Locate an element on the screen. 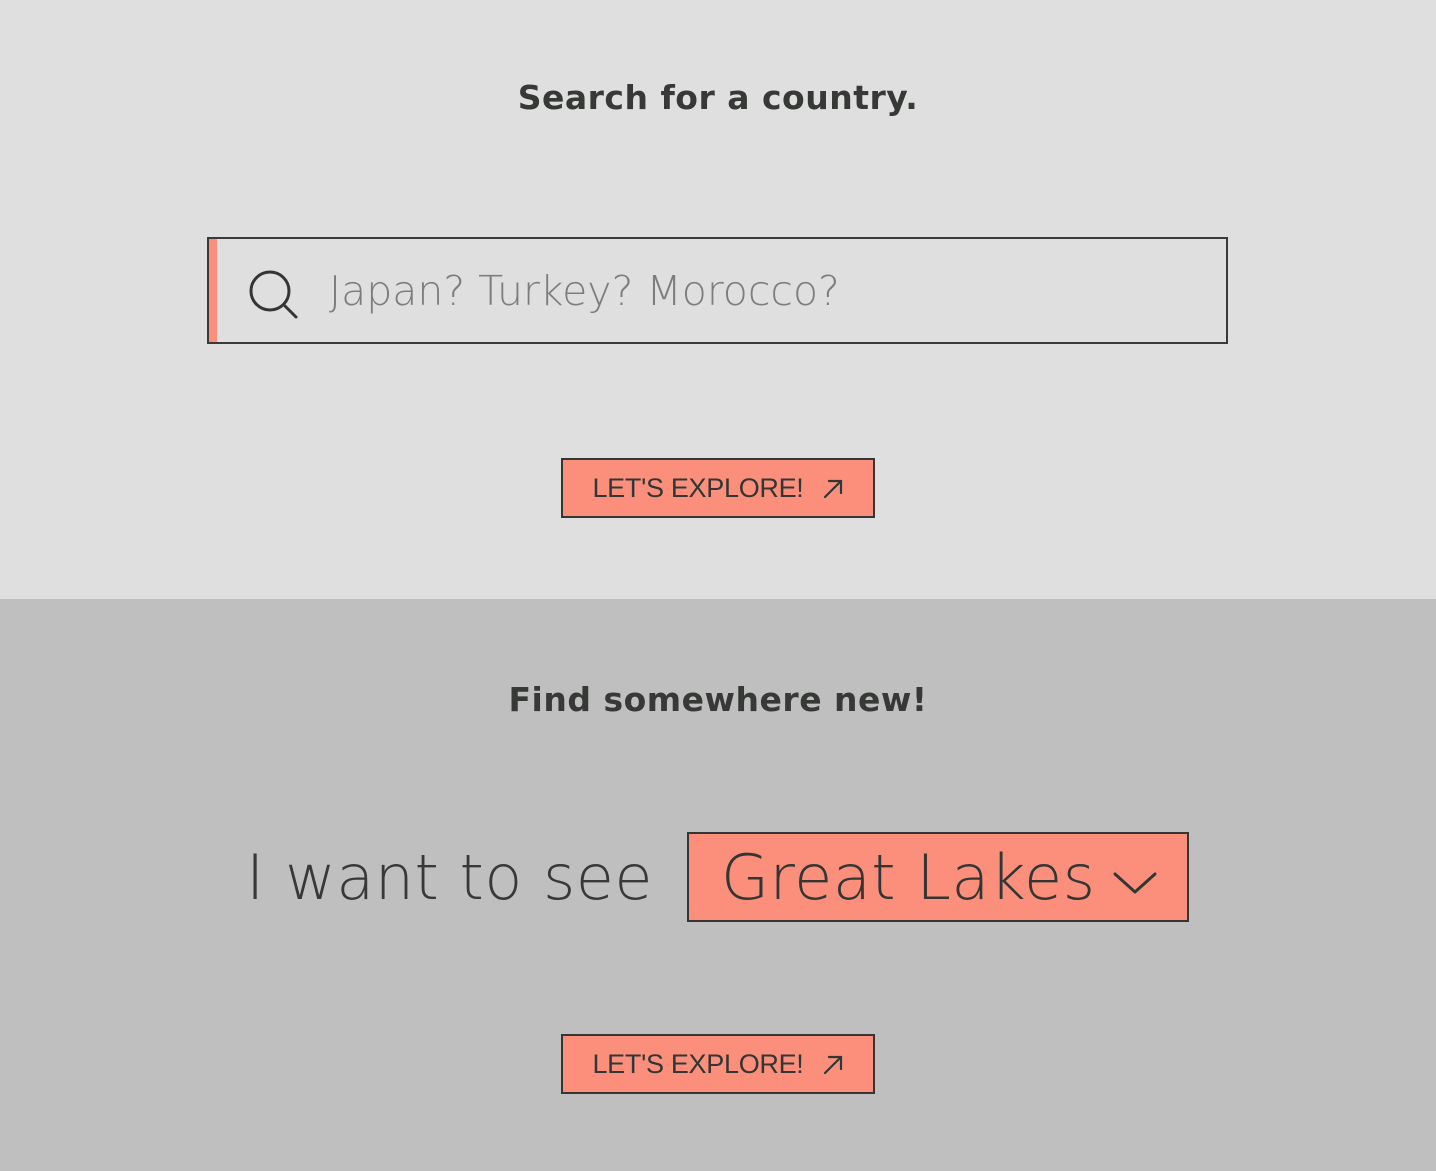  chevron-down-icon is located at coordinates (1135, 883).